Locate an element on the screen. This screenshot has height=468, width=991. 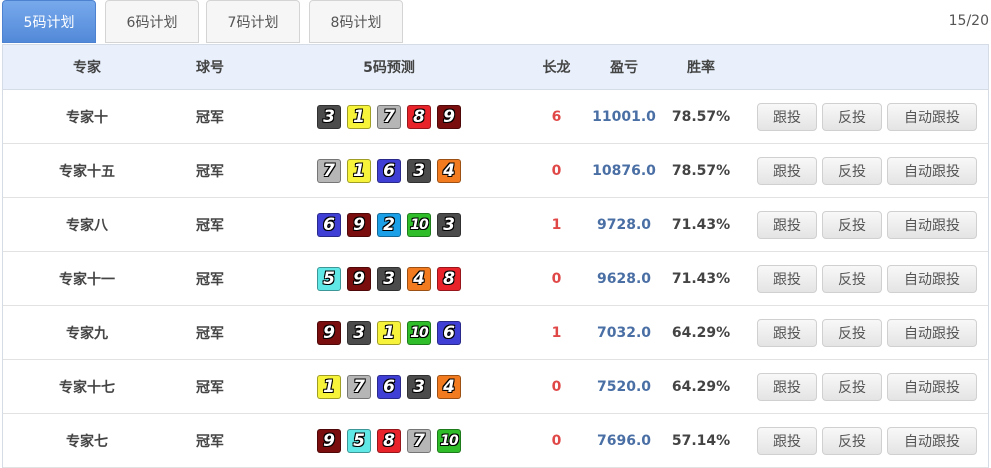
table-row: 专家八 冠军 6 9 2 10 3 1 9728.0 71.43% 跟投 反投 自动跟投 is located at coordinates (495, 225).